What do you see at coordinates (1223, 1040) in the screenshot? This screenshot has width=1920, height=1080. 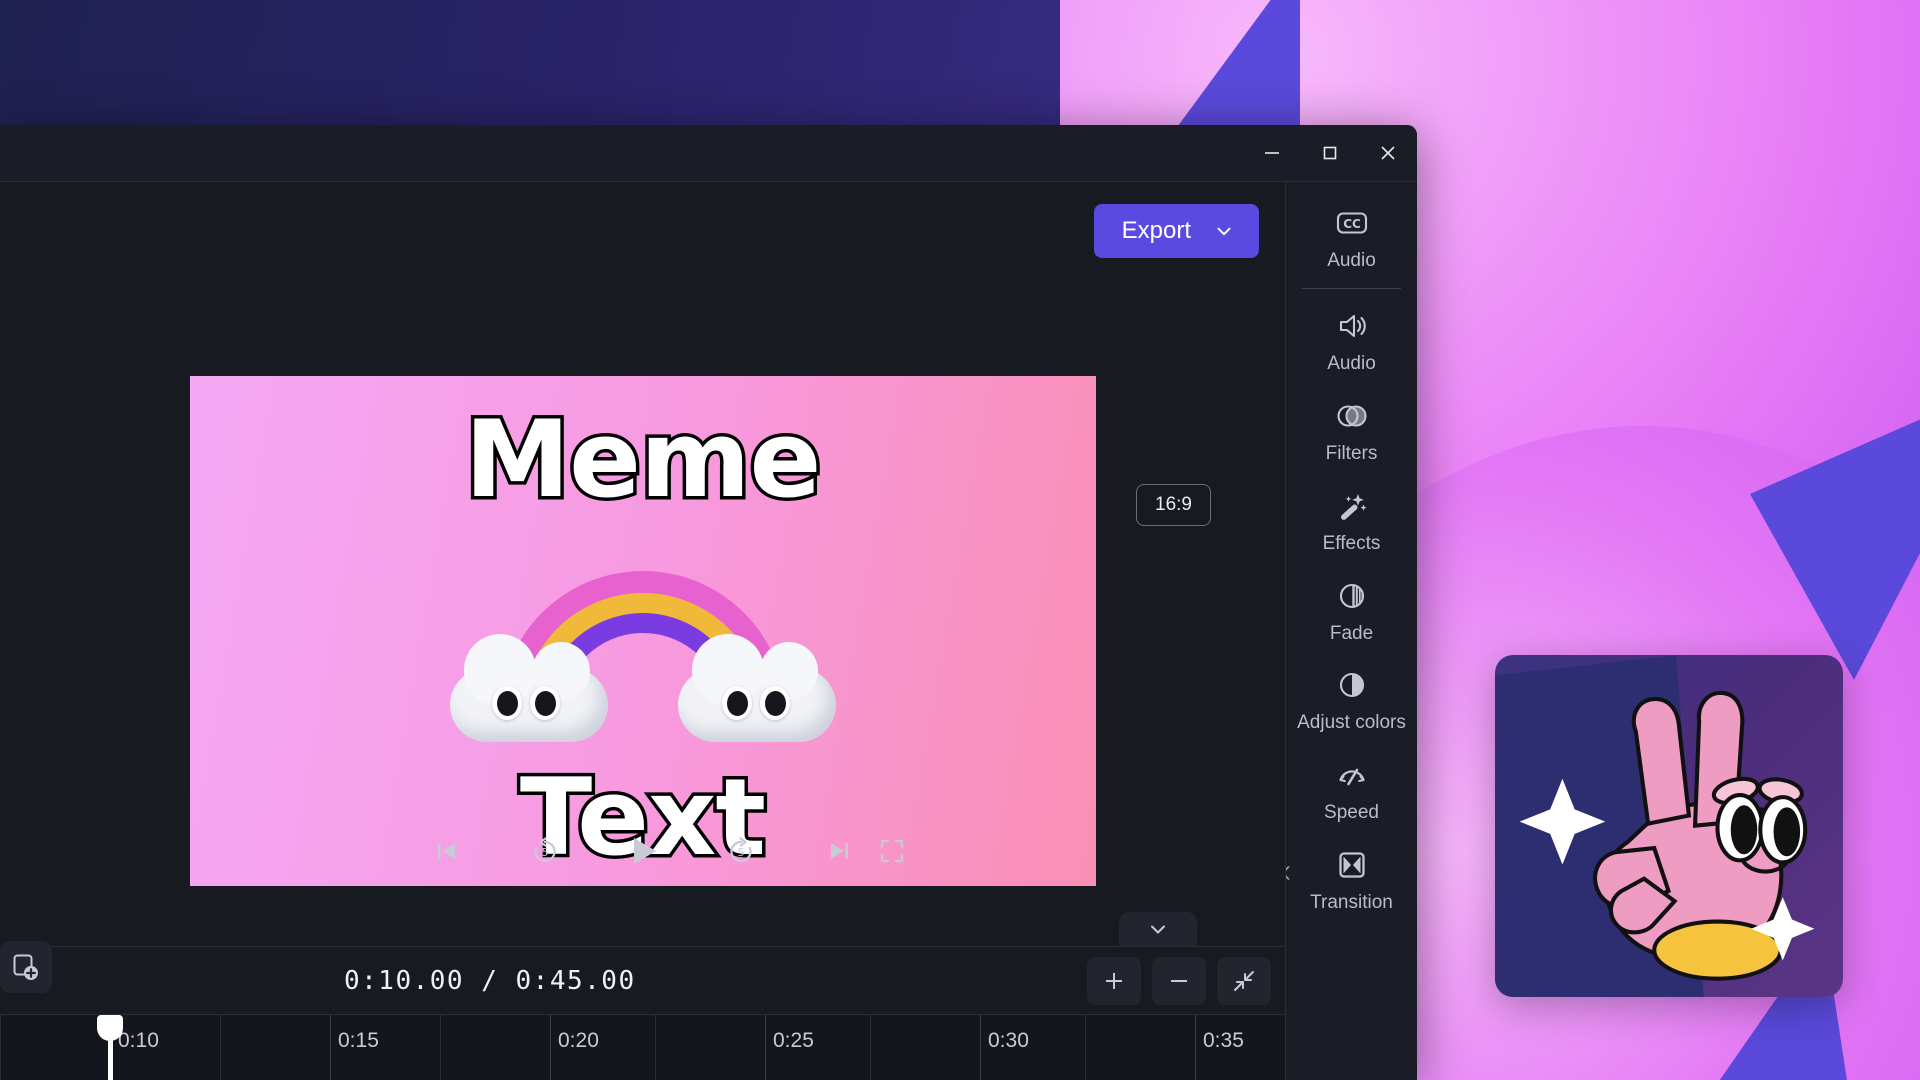 I see `ruler-tick-label: 0:35` at bounding box center [1223, 1040].